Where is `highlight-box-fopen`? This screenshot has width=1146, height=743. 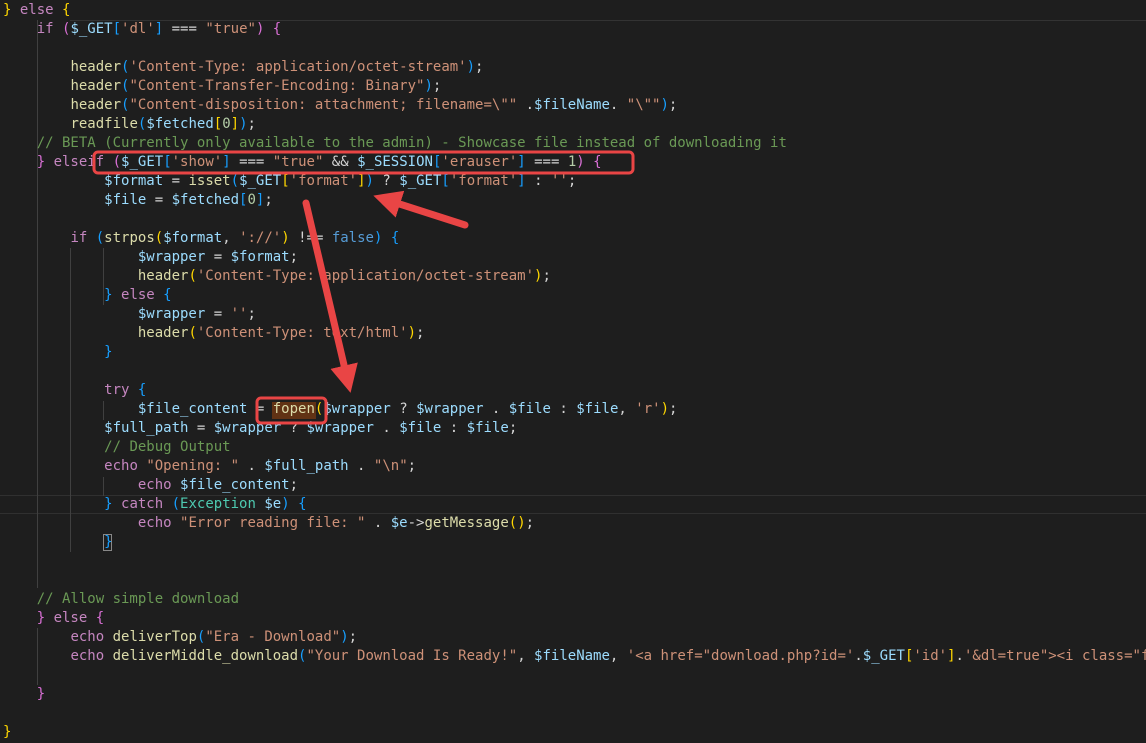
highlight-box-fopen is located at coordinates (291, 410).